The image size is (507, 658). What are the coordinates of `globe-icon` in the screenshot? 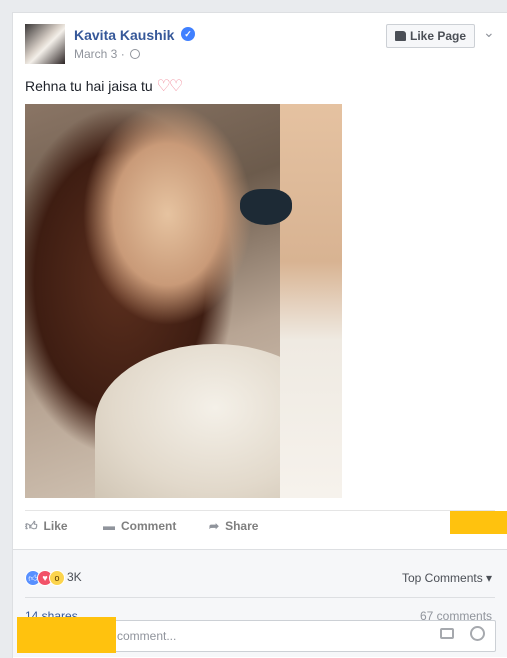 It's located at (135, 54).